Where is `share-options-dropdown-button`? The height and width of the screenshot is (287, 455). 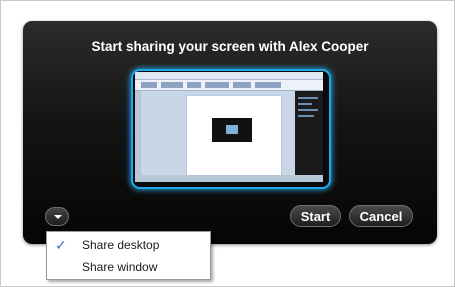 share-options-dropdown-button is located at coordinates (57, 216).